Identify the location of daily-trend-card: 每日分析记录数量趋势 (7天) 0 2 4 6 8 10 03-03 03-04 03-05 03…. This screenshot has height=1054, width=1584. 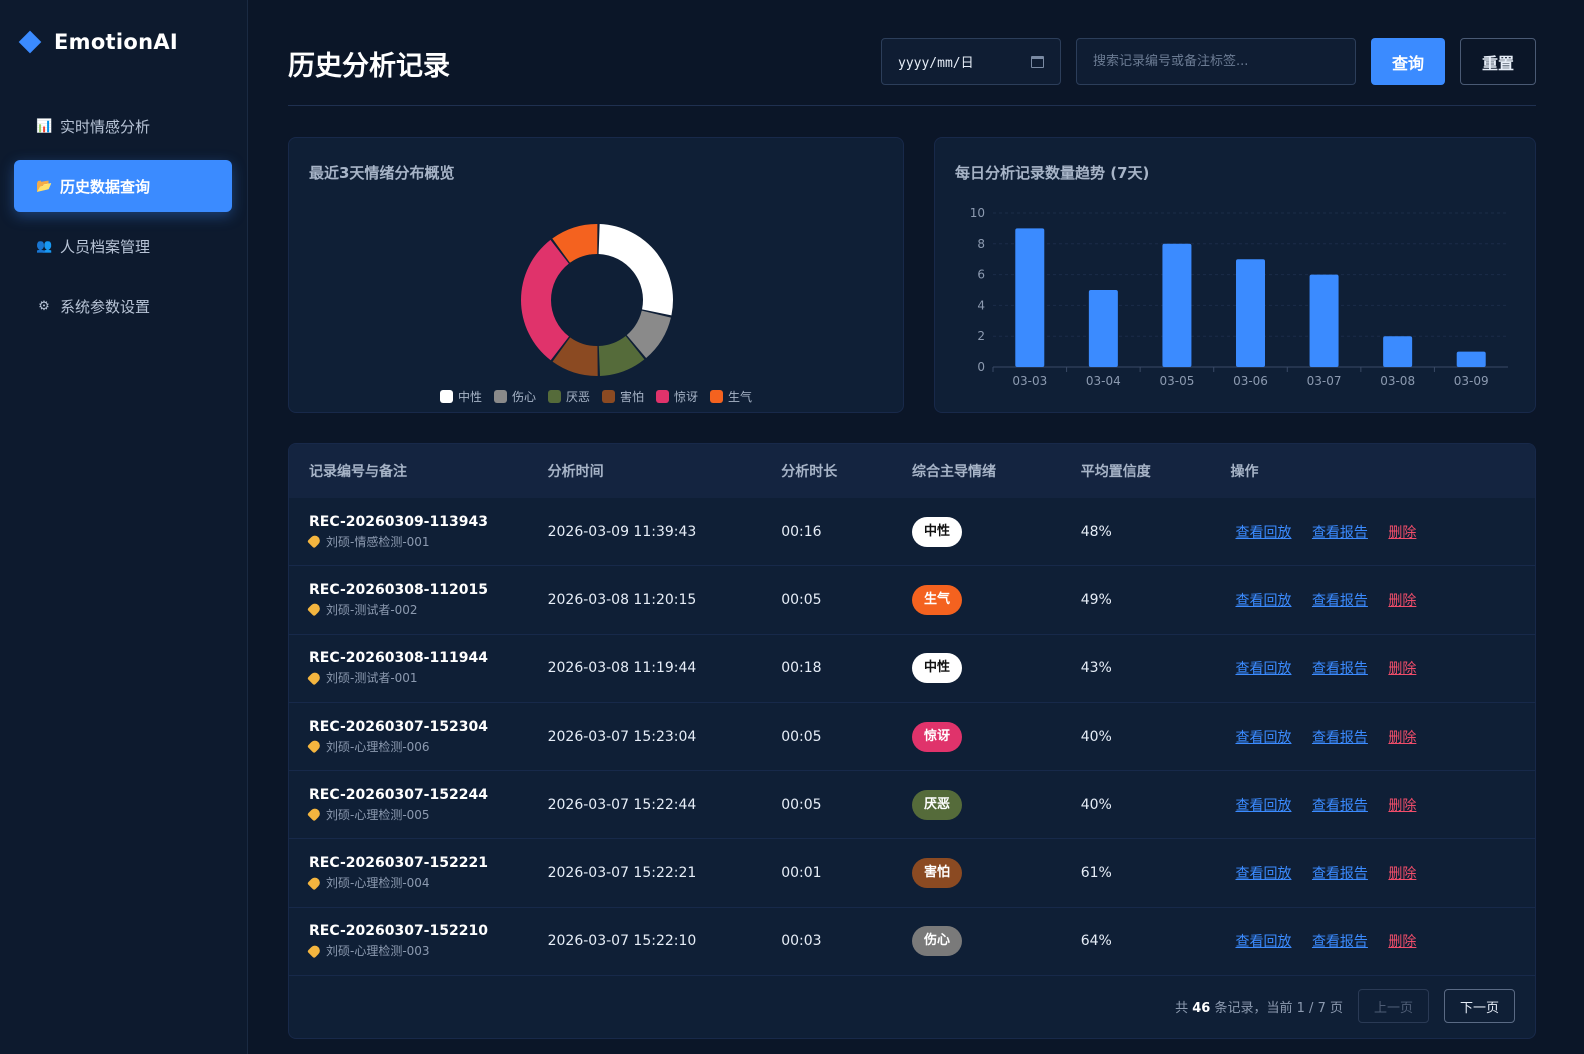
(1235, 275).